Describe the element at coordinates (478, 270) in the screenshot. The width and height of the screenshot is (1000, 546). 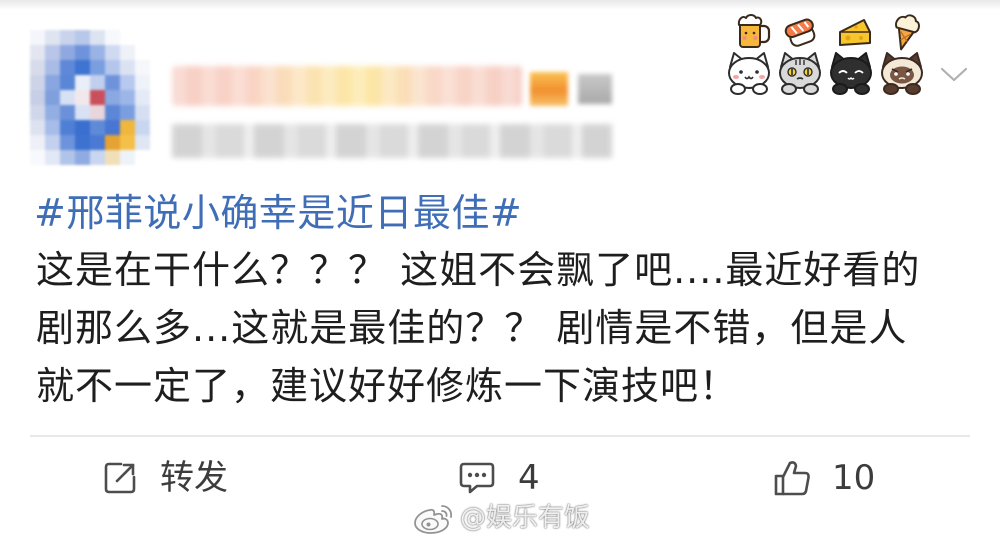
I see `post-text-line: 这是在干什么？？？ 这姐不会飘了吧....最近好看的` at that location.